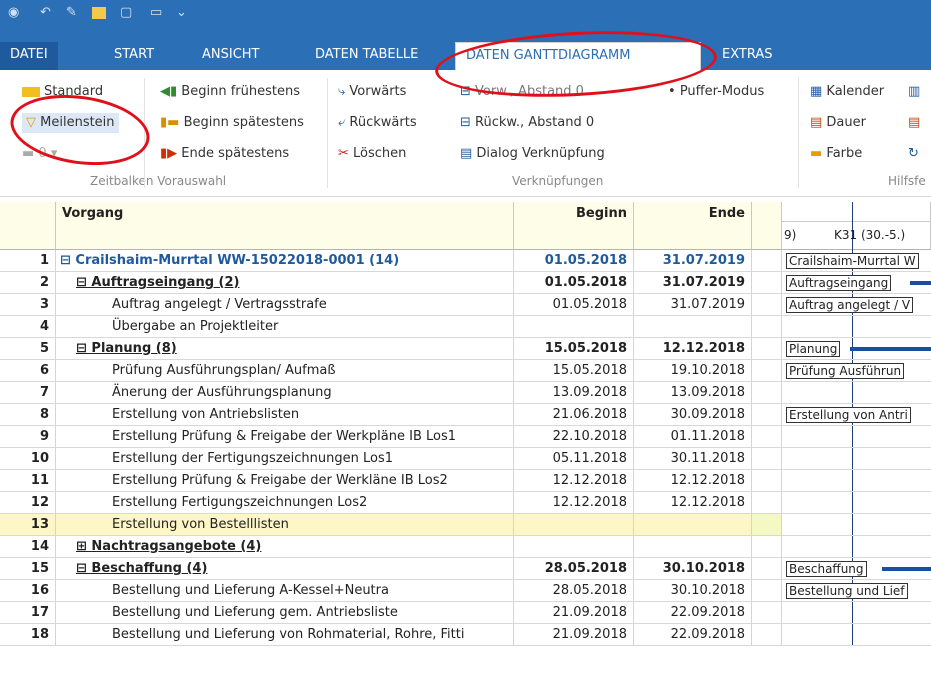  Describe the element at coordinates (285, 503) in the screenshot. I see `task-name-cell: Erstellung Fertigungszeichnungen Los2` at that location.